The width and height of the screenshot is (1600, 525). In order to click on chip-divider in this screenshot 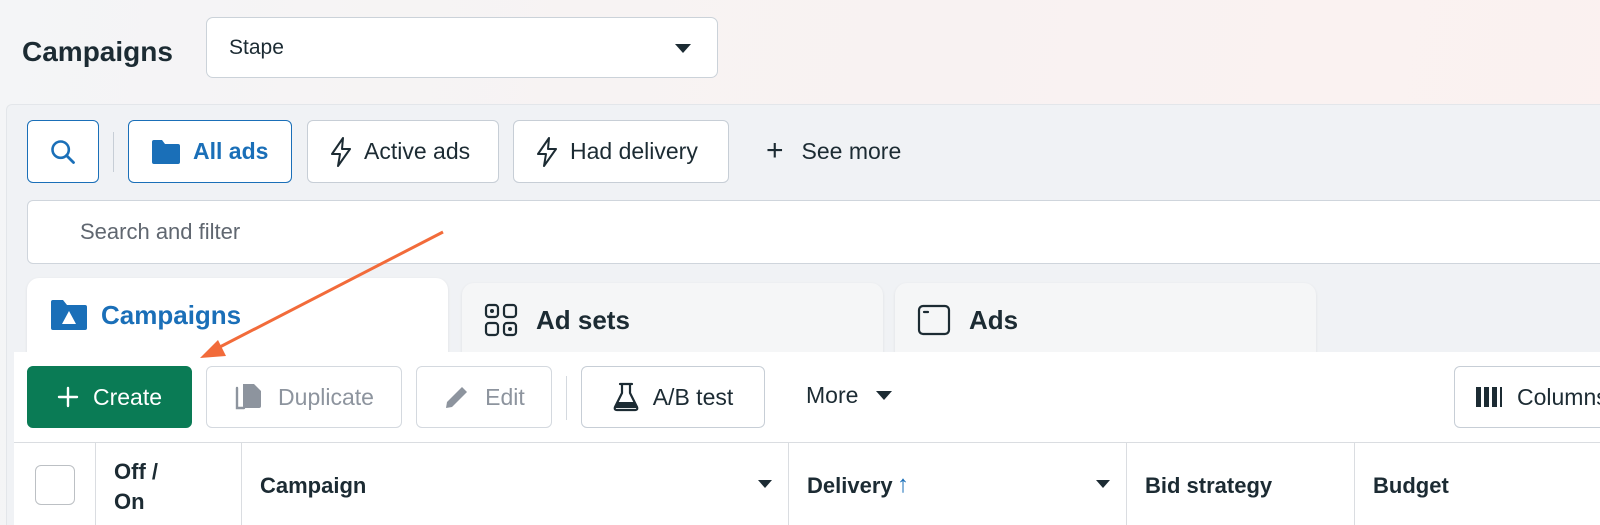, I will do `click(113, 152)`.